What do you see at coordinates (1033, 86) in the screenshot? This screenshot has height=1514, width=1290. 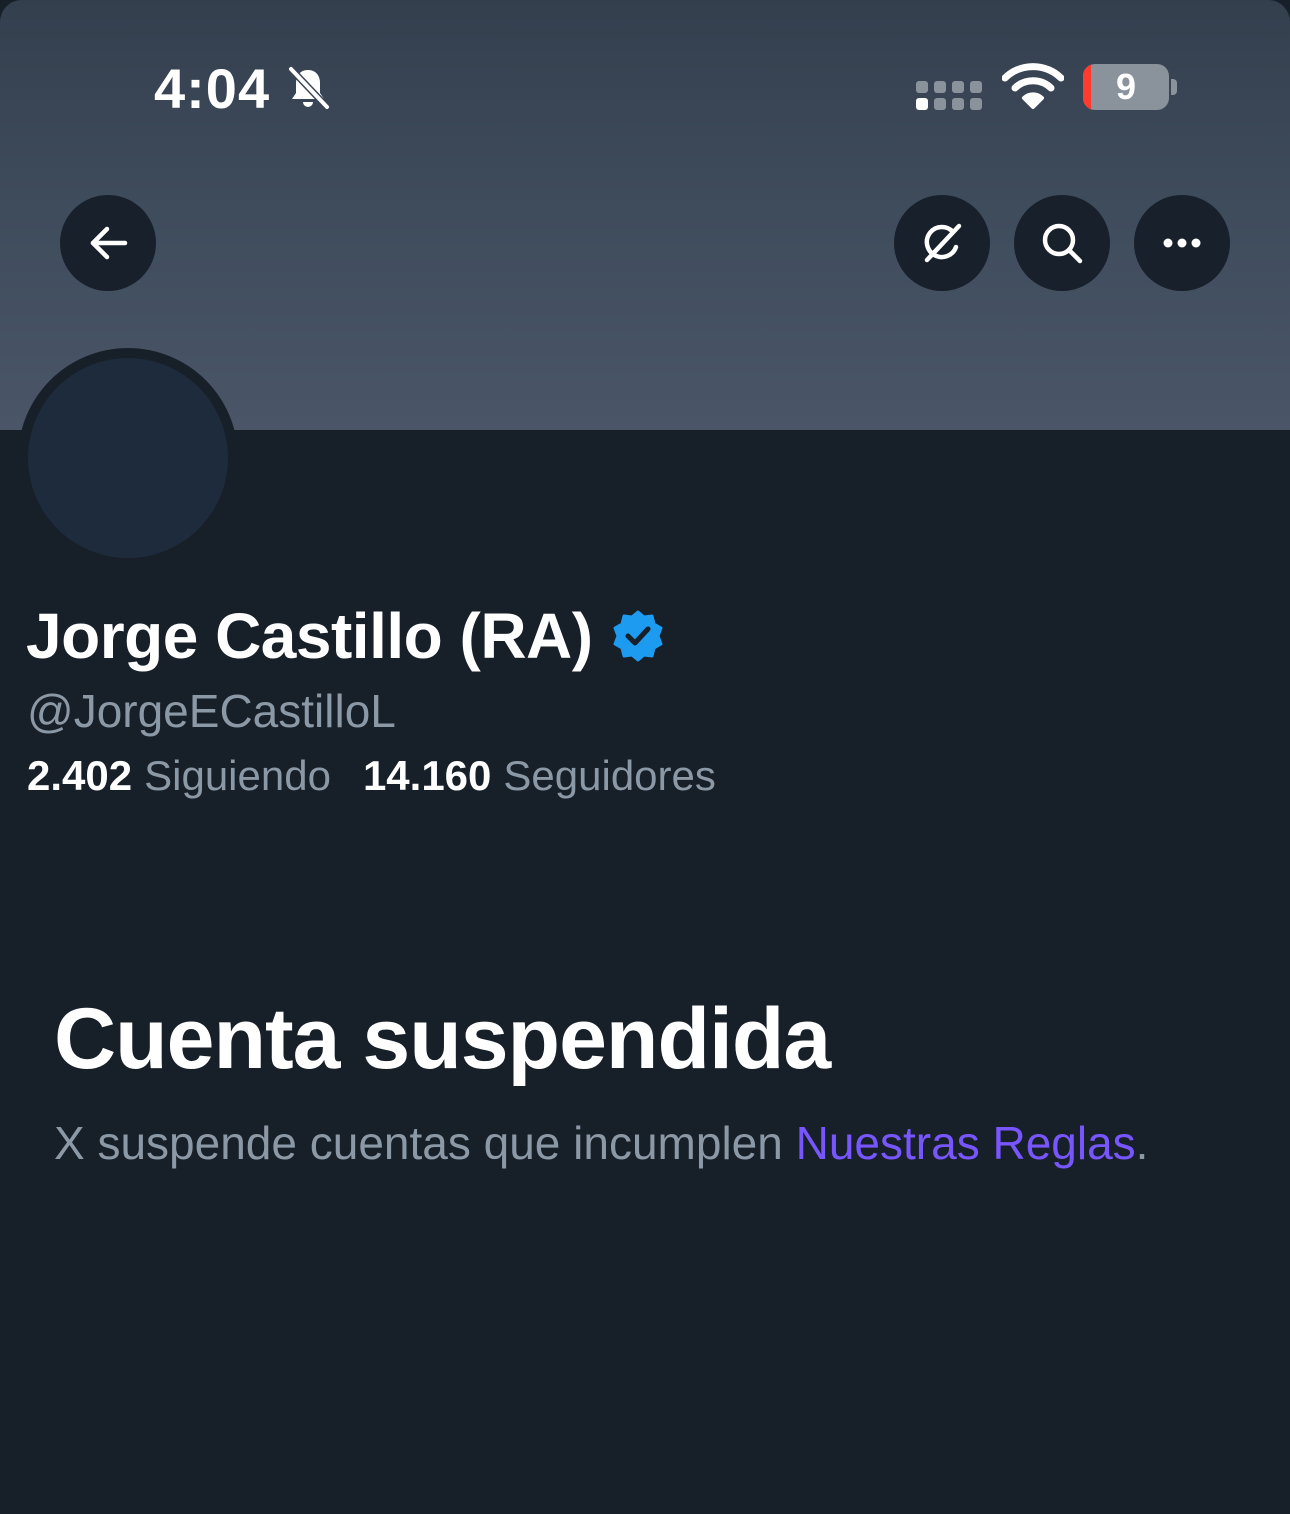 I see `wifi-icon` at bounding box center [1033, 86].